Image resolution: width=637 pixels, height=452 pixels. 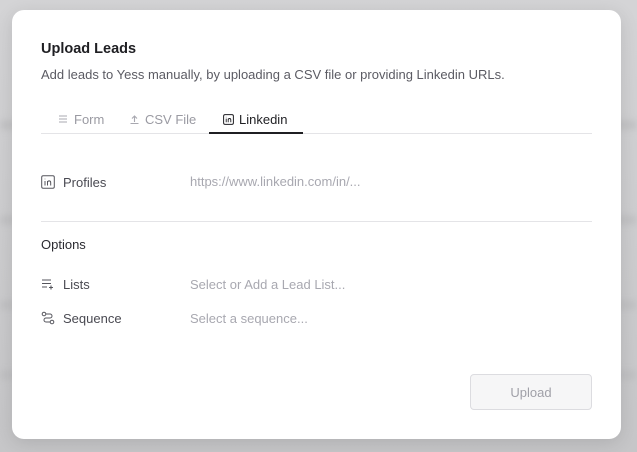 I want to click on profiles-label: Profiles, so click(x=85, y=182).